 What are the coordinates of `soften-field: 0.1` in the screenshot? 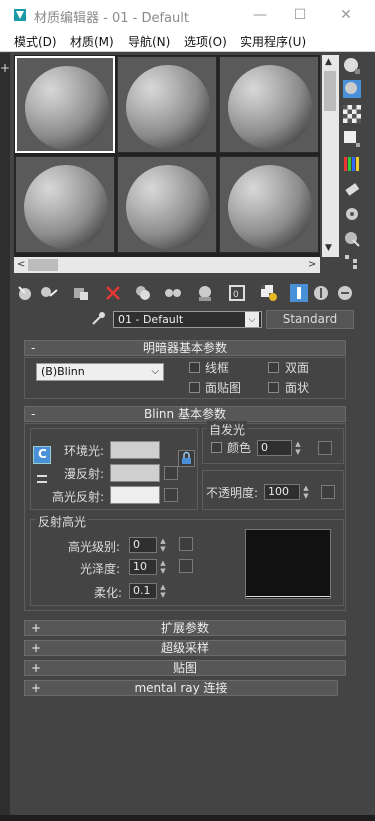 It's located at (143, 591).